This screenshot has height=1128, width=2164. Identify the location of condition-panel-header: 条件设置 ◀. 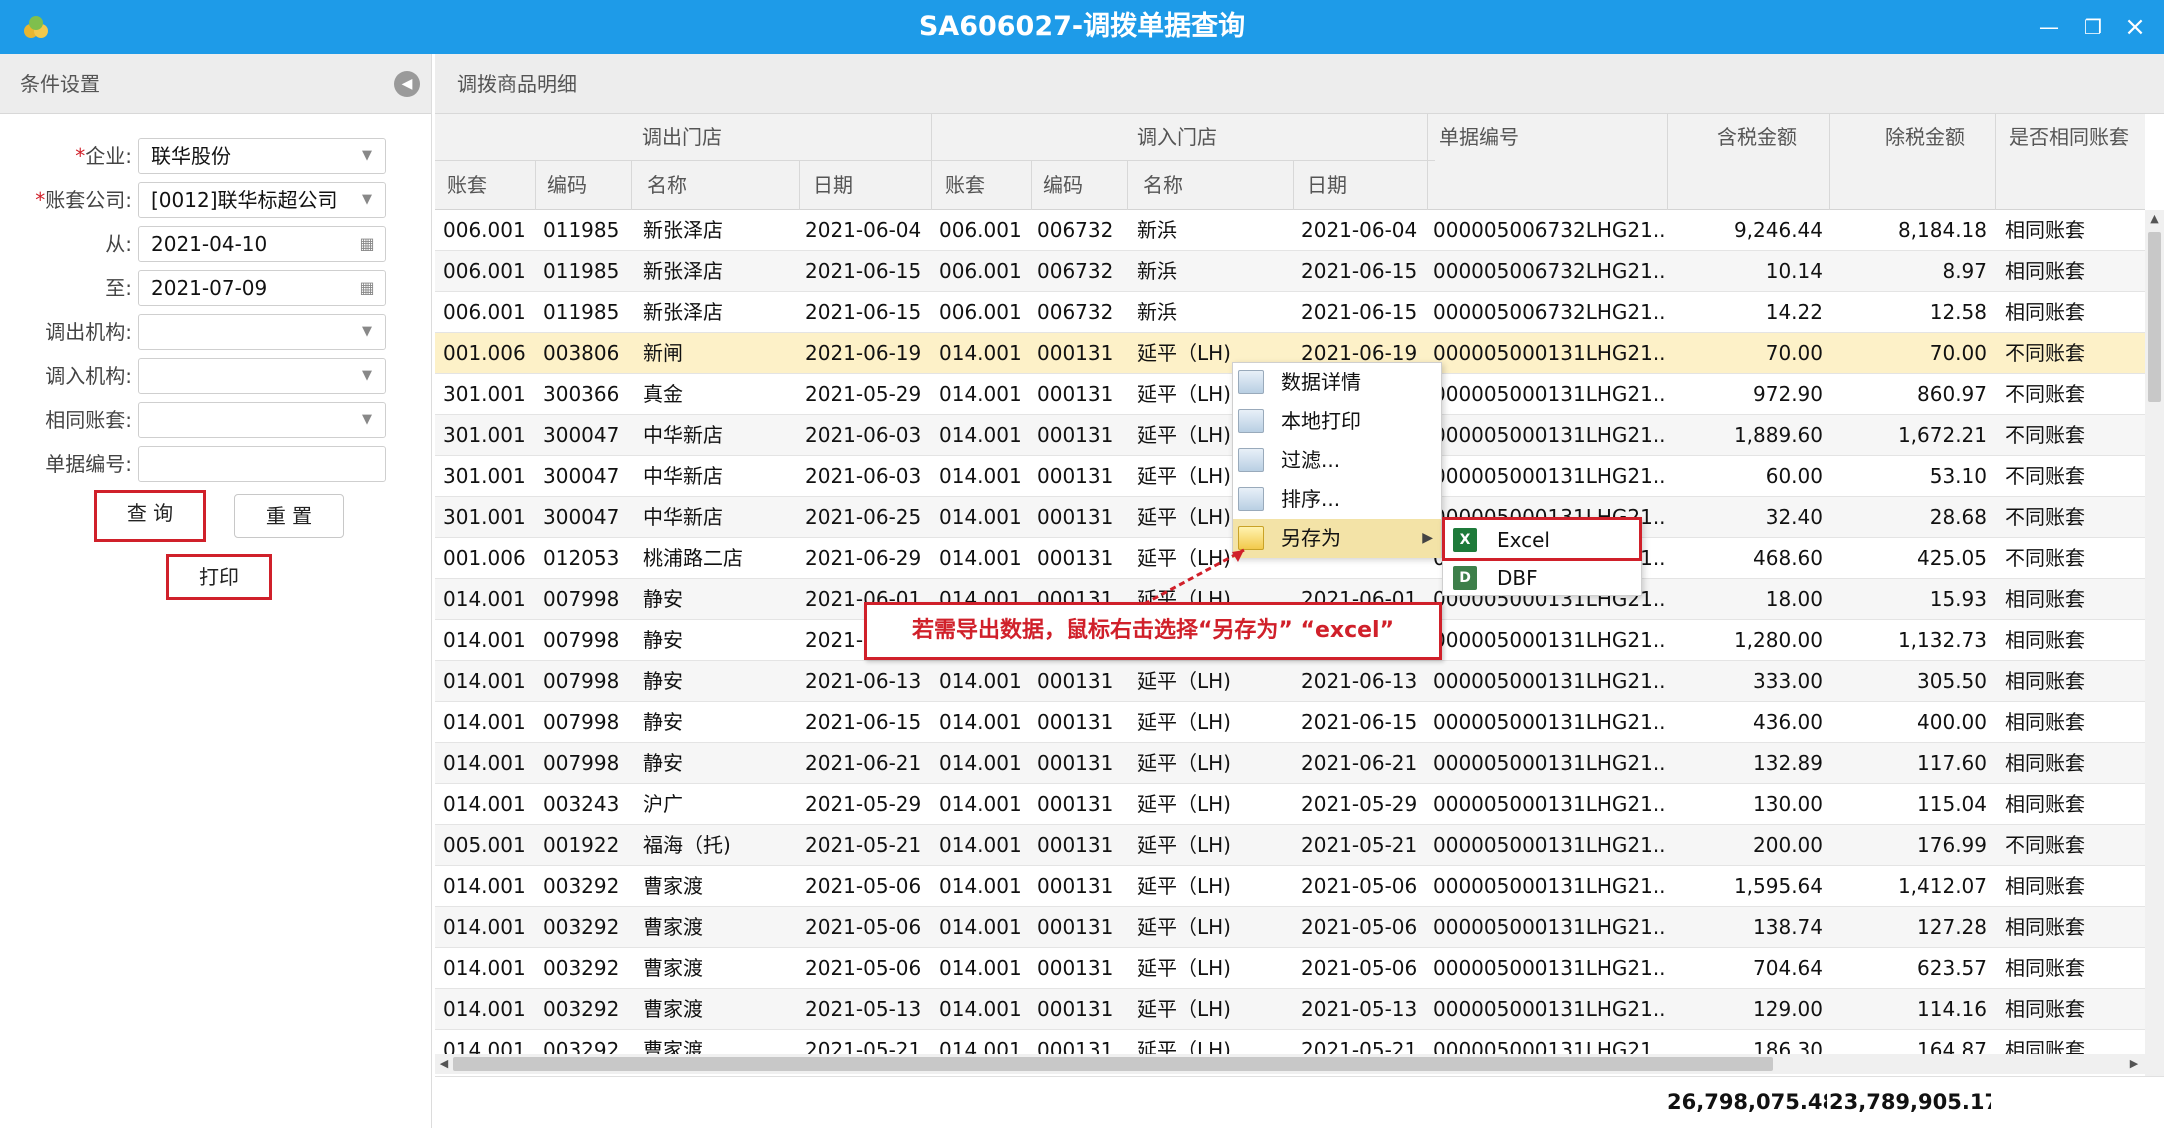
(215, 84).